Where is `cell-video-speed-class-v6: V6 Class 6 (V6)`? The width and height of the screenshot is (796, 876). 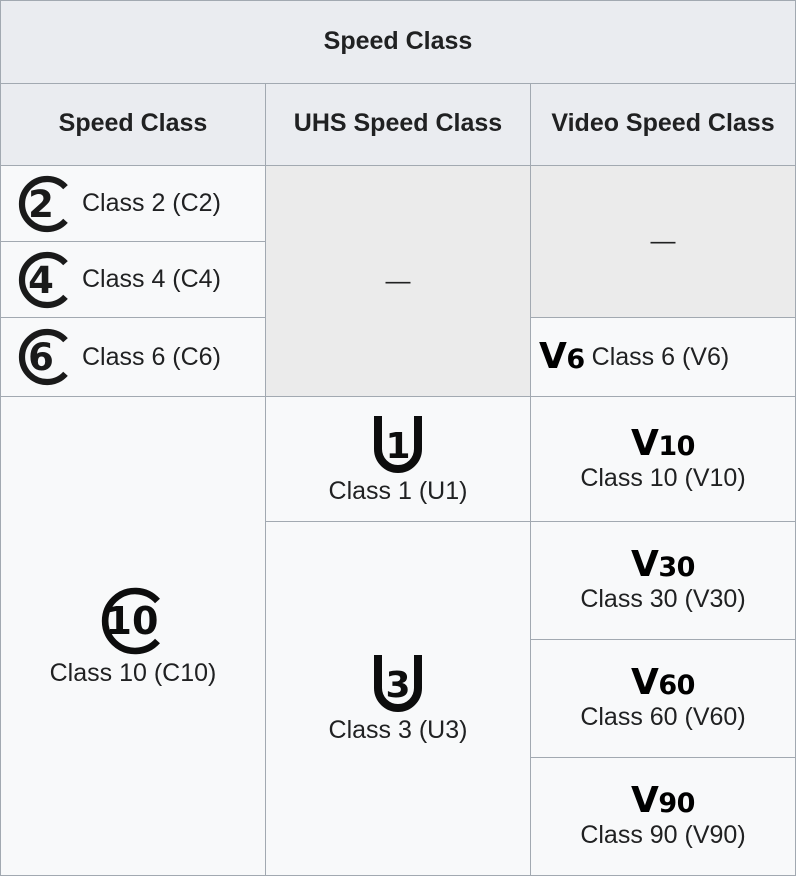 cell-video-speed-class-v6: V6 Class 6 (V6) is located at coordinates (663, 357).